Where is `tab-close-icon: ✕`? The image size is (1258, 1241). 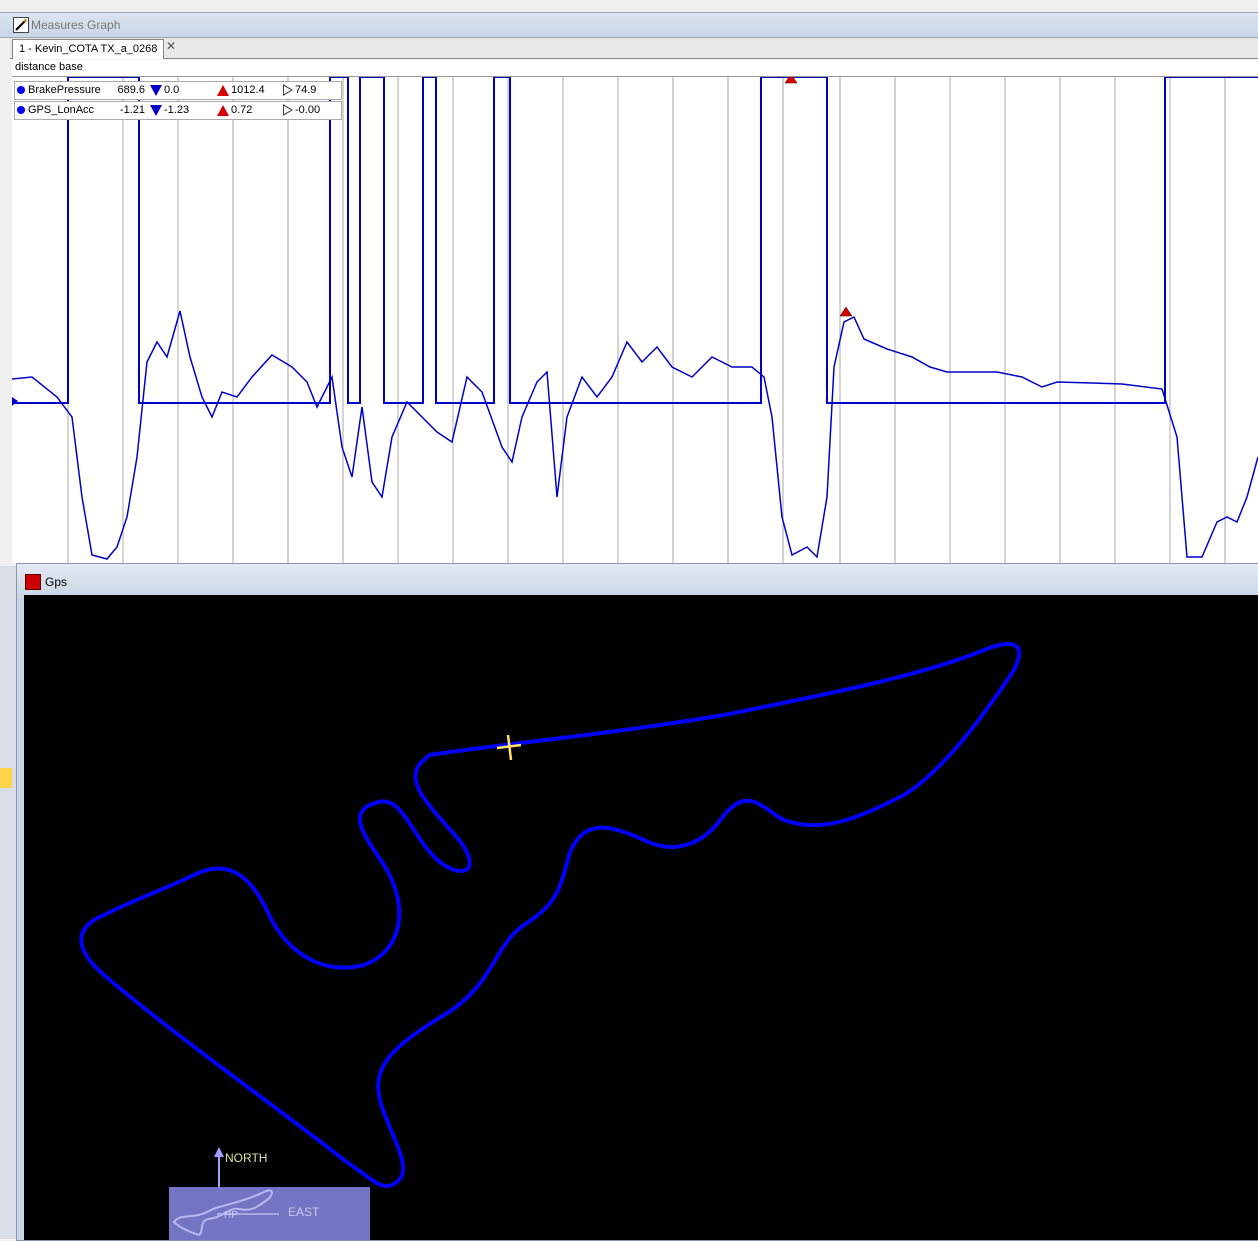 tab-close-icon: ✕ is located at coordinates (171, 46).